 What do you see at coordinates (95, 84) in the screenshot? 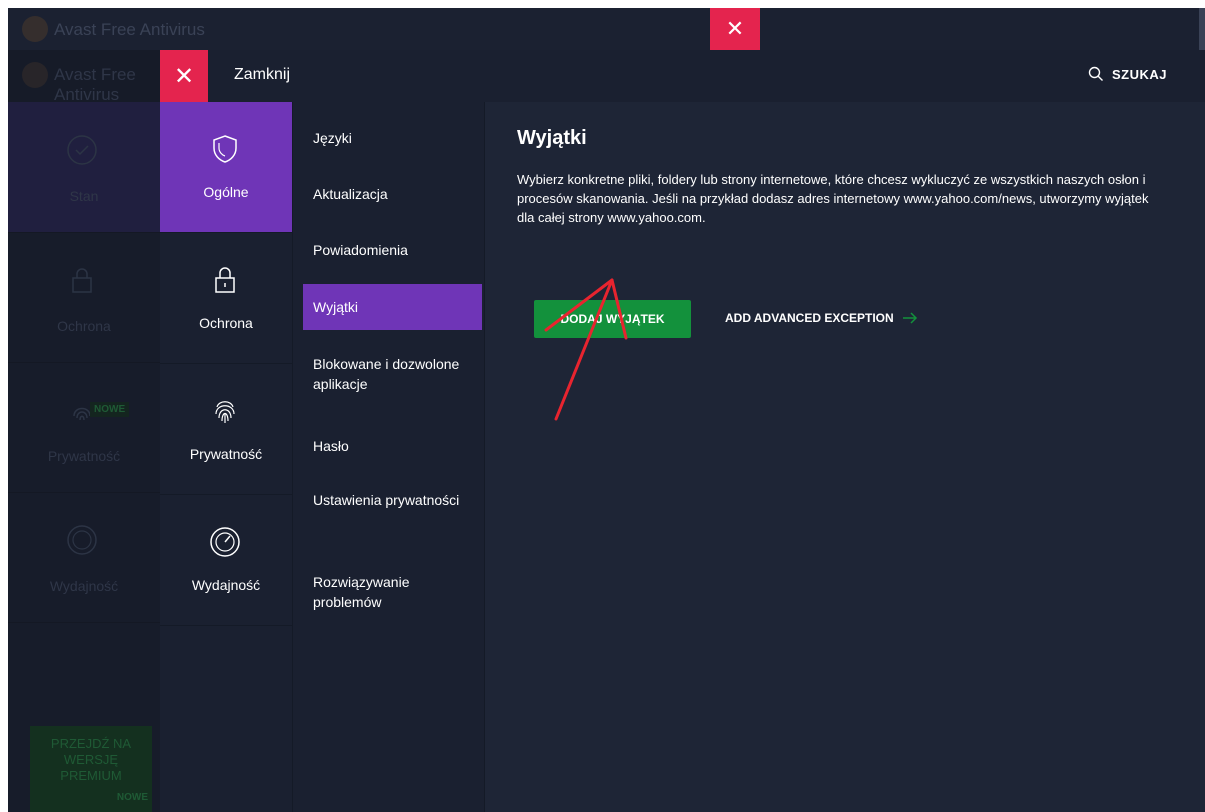
I see `background-app-title-duplicate: Avast Free Antivirus` at bounding box center [95, 84].